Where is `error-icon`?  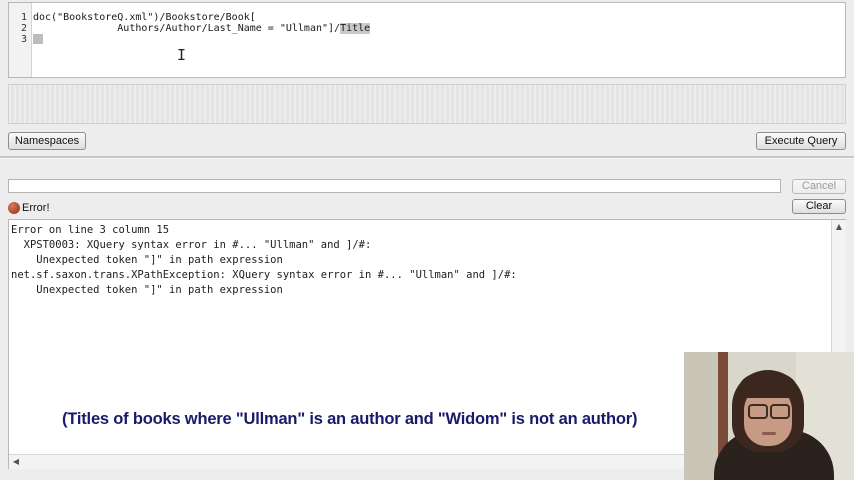 error-icon is located at coordinates (14, 208).